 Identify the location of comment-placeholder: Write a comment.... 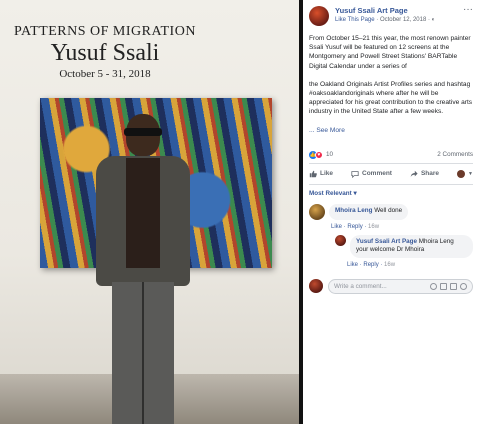
(360, 286).